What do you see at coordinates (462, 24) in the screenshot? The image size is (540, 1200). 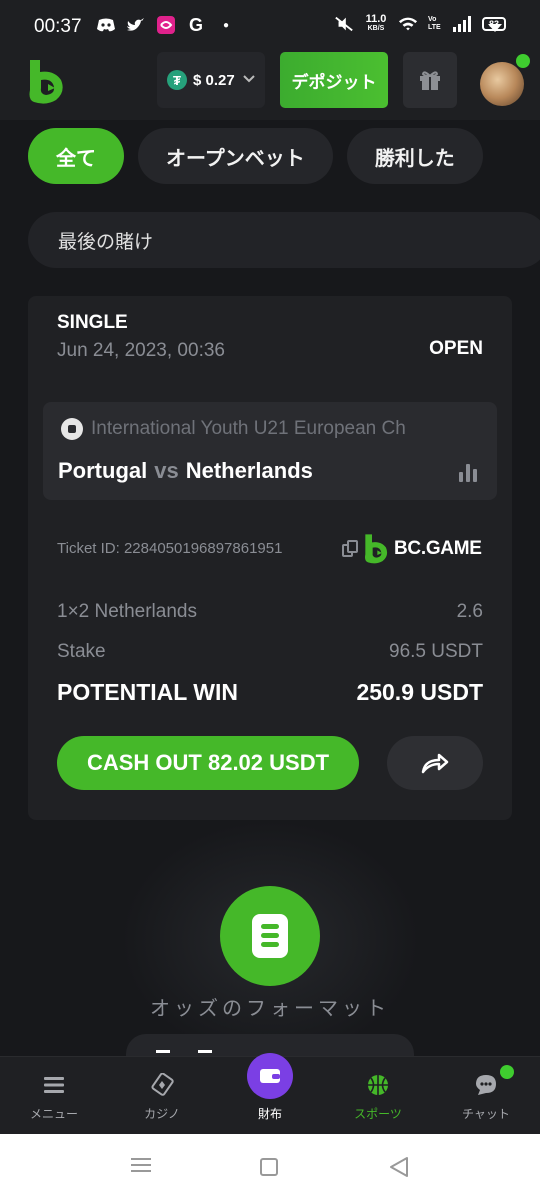 I see `signal-icon` at bounding box center [462, 24].